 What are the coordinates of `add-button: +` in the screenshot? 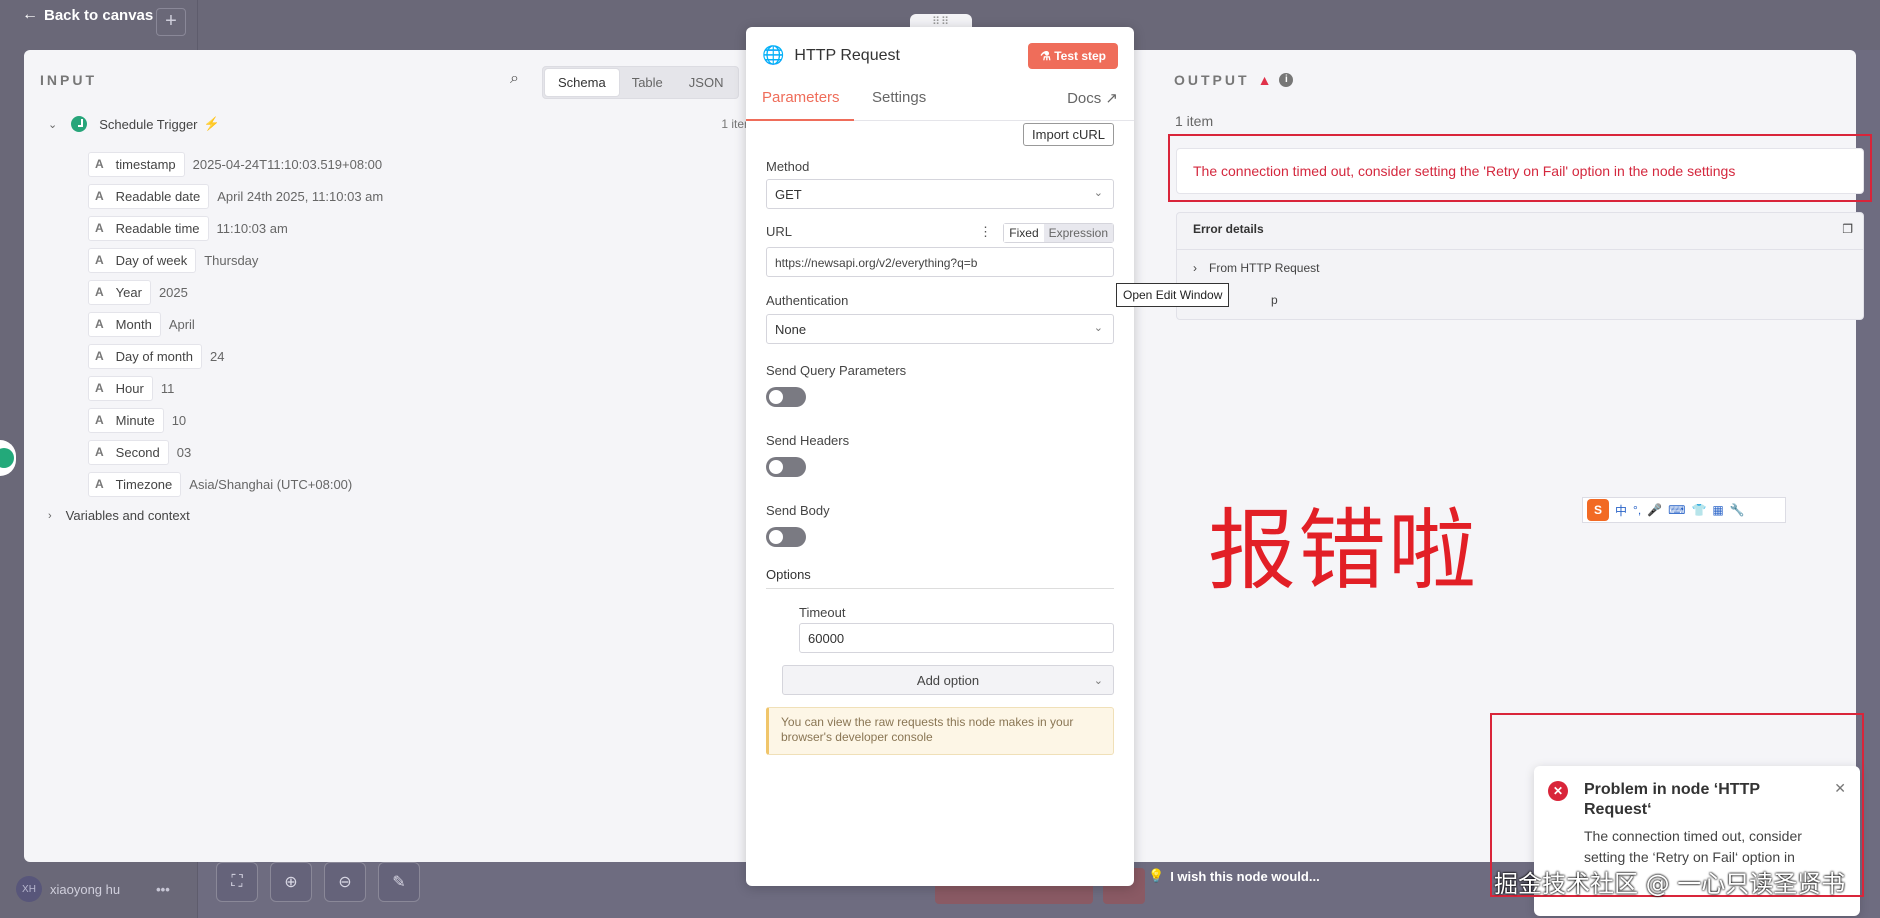 It's located at (171, 22).